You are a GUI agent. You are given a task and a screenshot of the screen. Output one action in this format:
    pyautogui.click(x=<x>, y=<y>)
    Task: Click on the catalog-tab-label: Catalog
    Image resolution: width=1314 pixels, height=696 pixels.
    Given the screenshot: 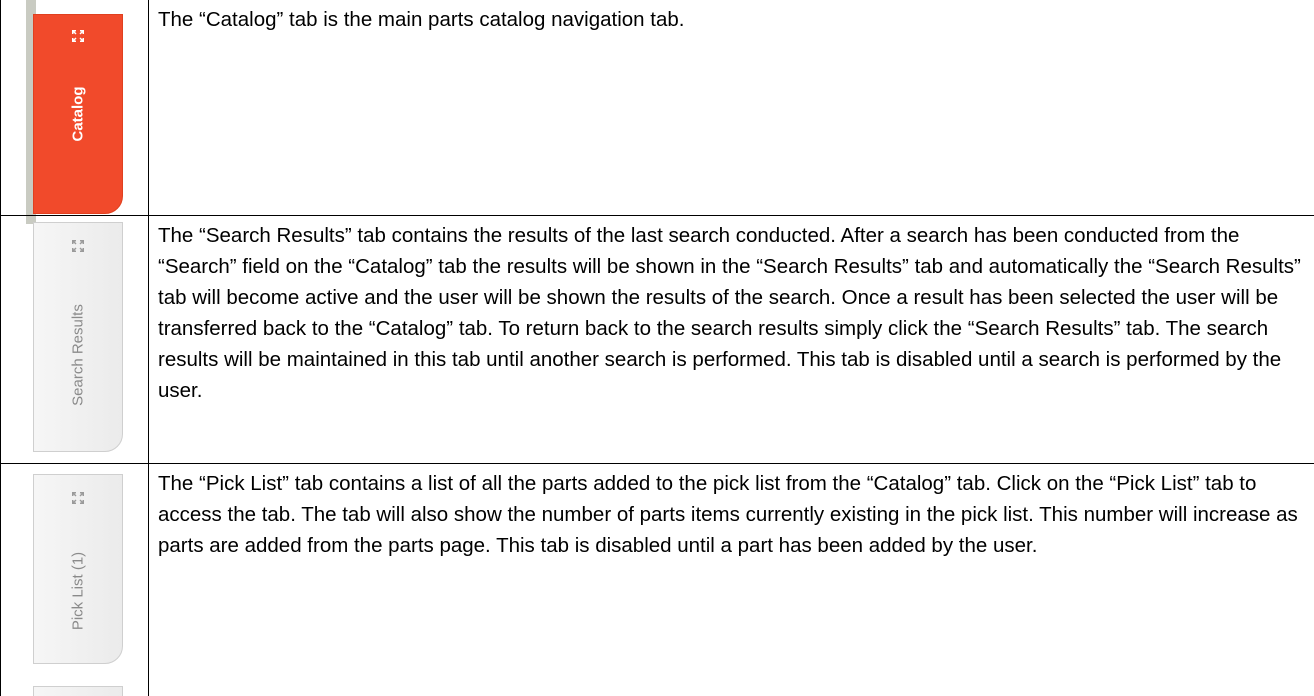 What is the action you would take?
    pyautogui.click(x=78, y=114)
    